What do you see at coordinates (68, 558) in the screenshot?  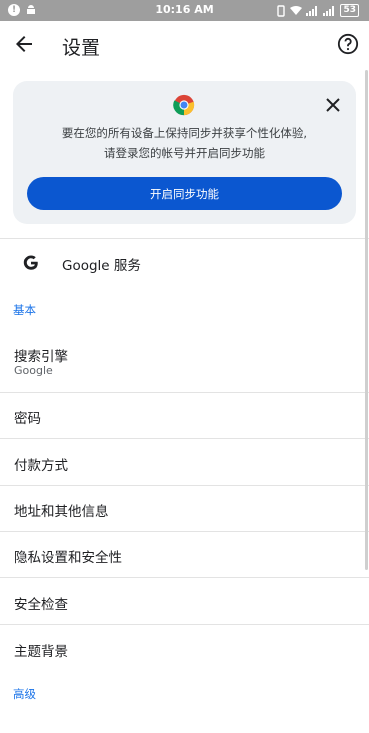 I see `item-label: 隐私设置和安全性` at bounding box center [68, 558].